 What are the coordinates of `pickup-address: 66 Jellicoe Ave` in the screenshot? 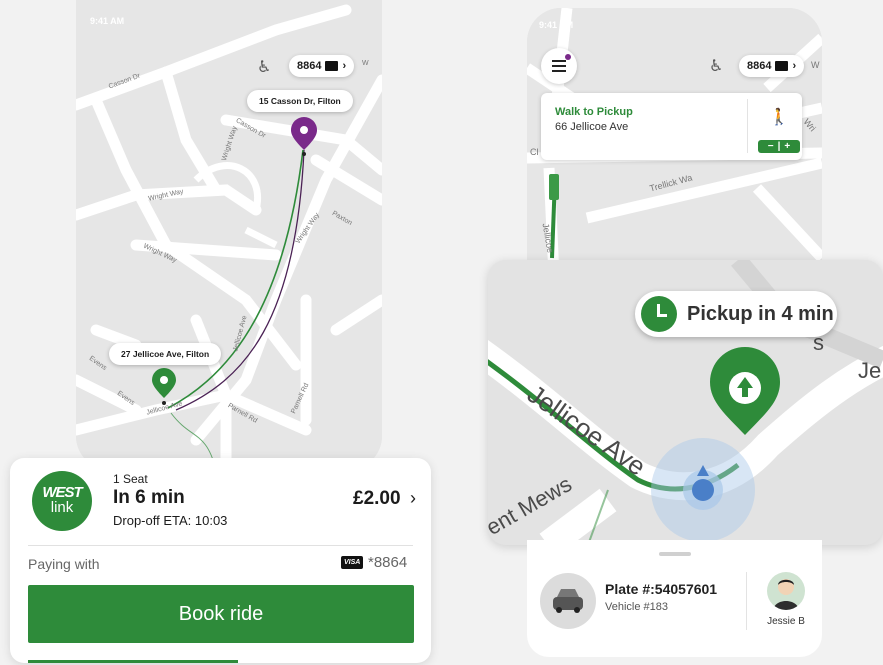 It's located at (592, 127).